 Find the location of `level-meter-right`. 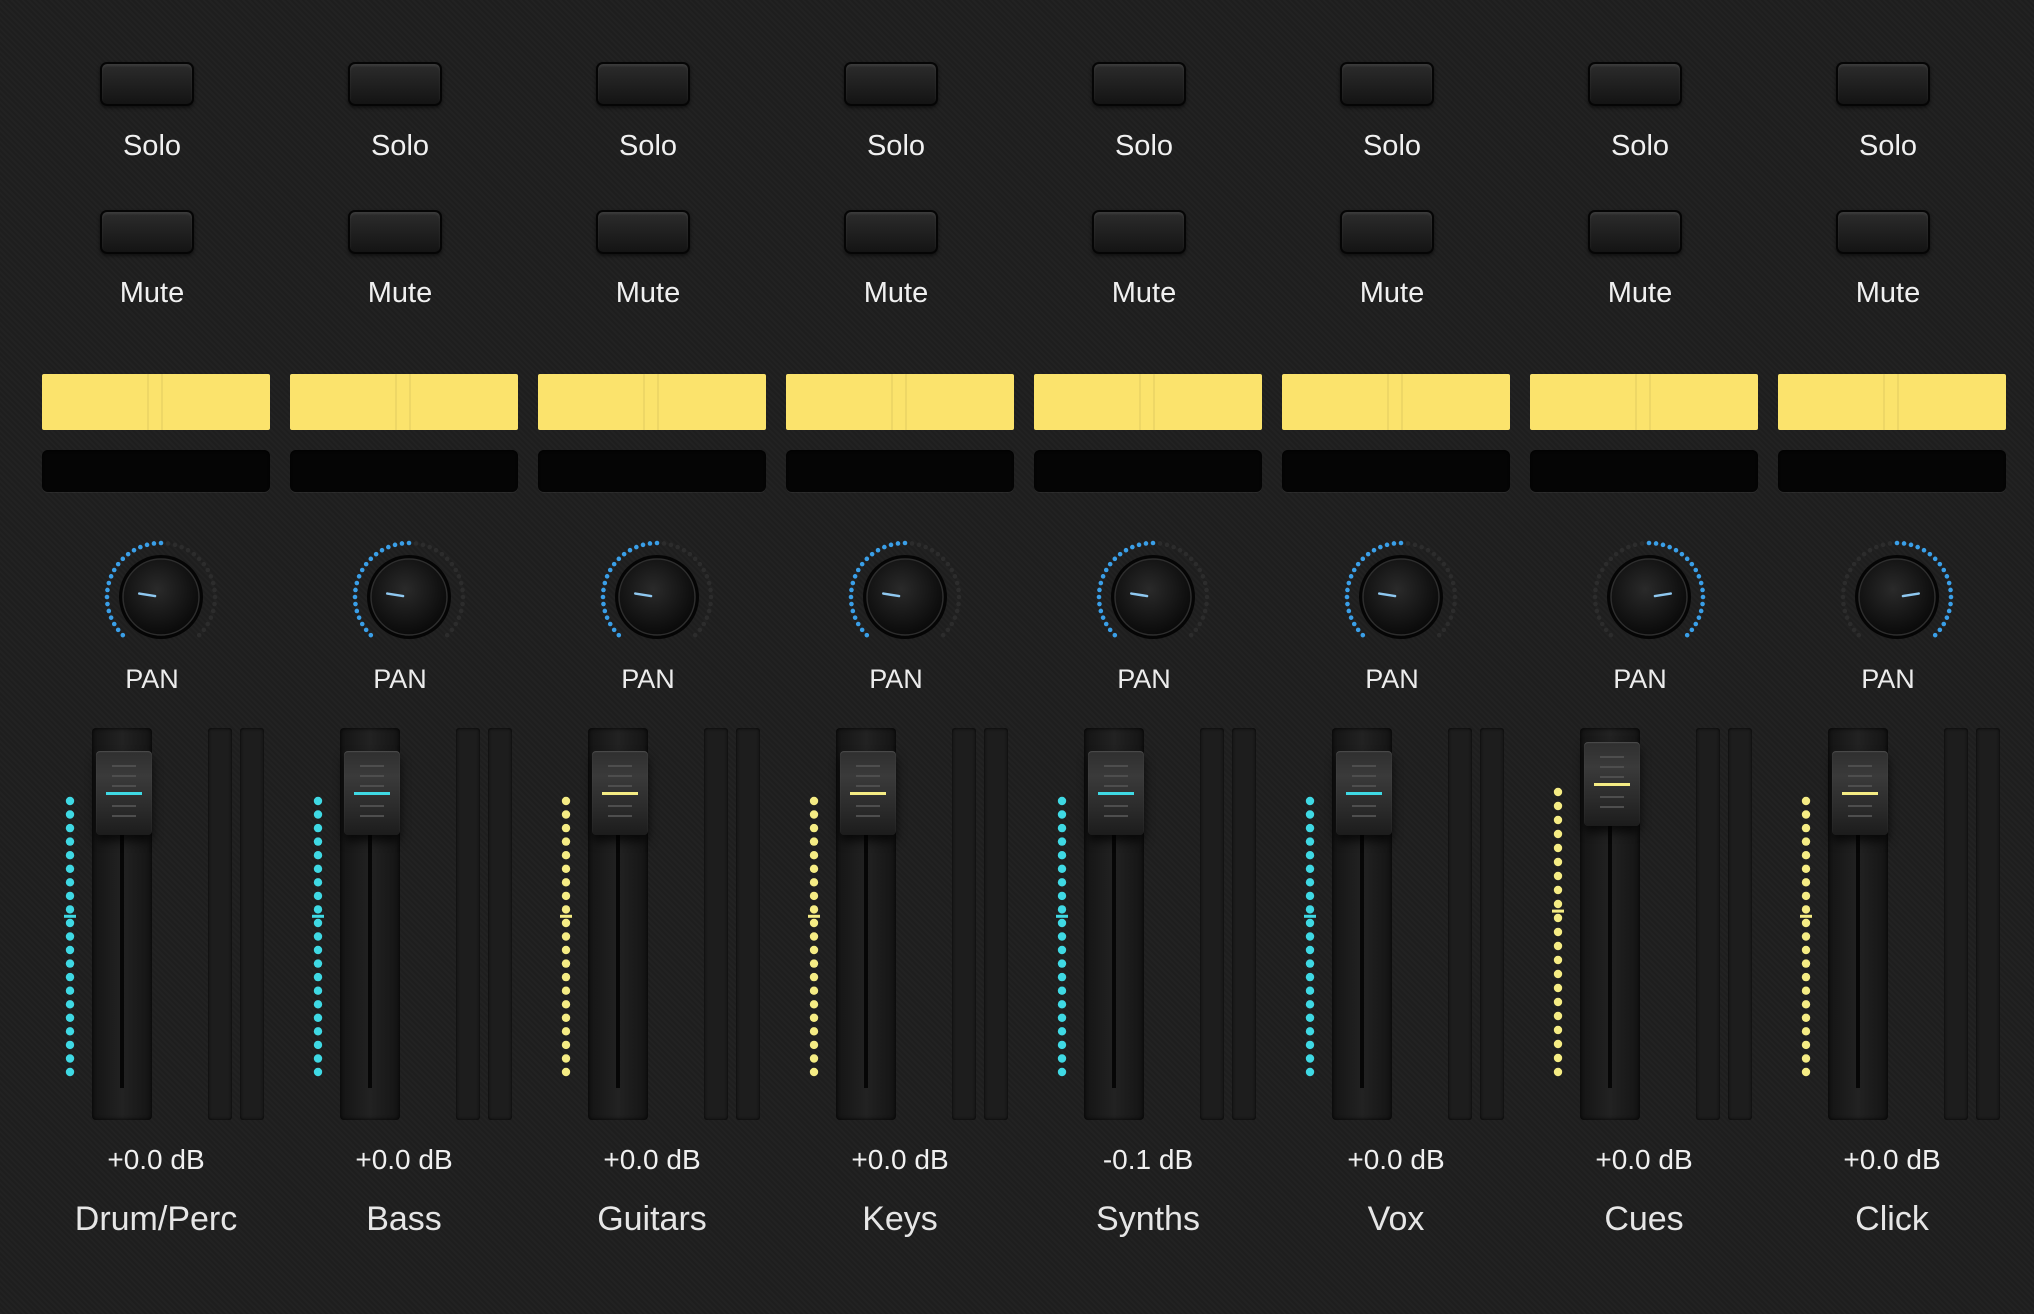

level-meter-right is located at coordinates (1244, 924).